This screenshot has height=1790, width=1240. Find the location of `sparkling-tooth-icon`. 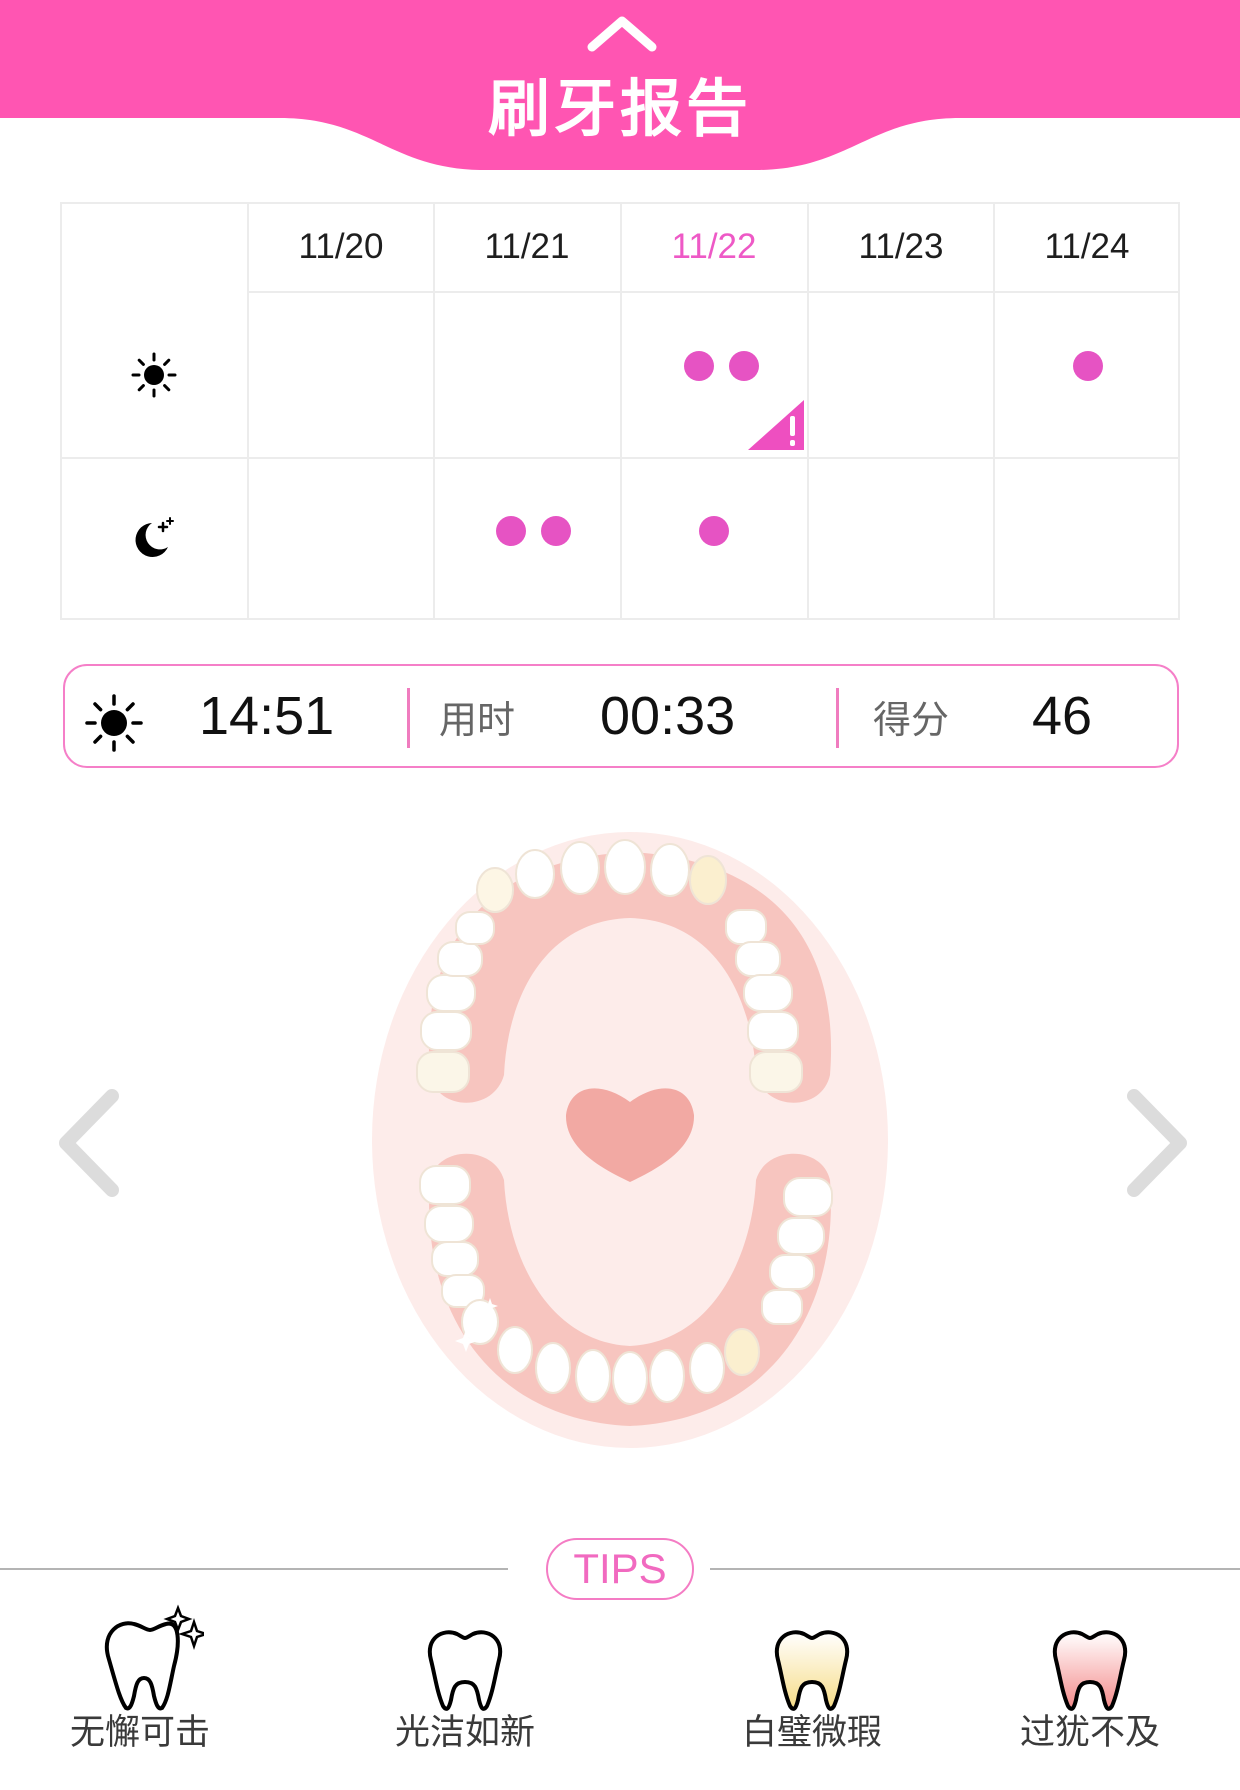

sparkling-tooth-icon is located at coordinates (154, 1657).